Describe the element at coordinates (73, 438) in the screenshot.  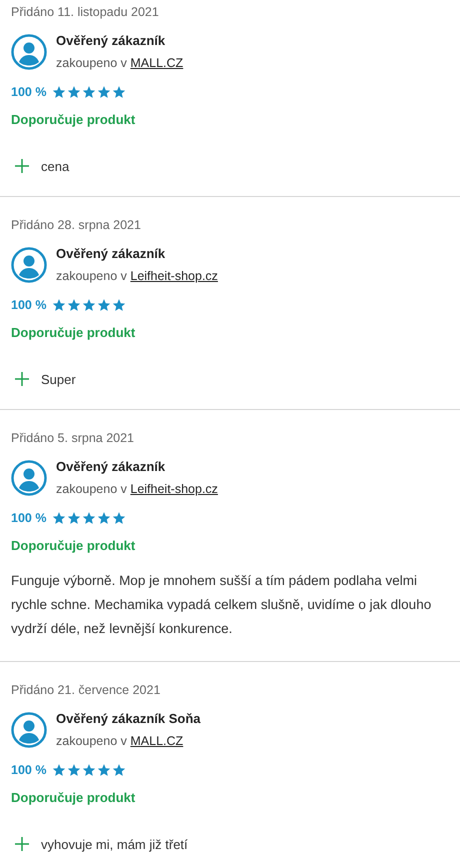
I see `review-date: Přidáno 5. srpna 2021` at that location.